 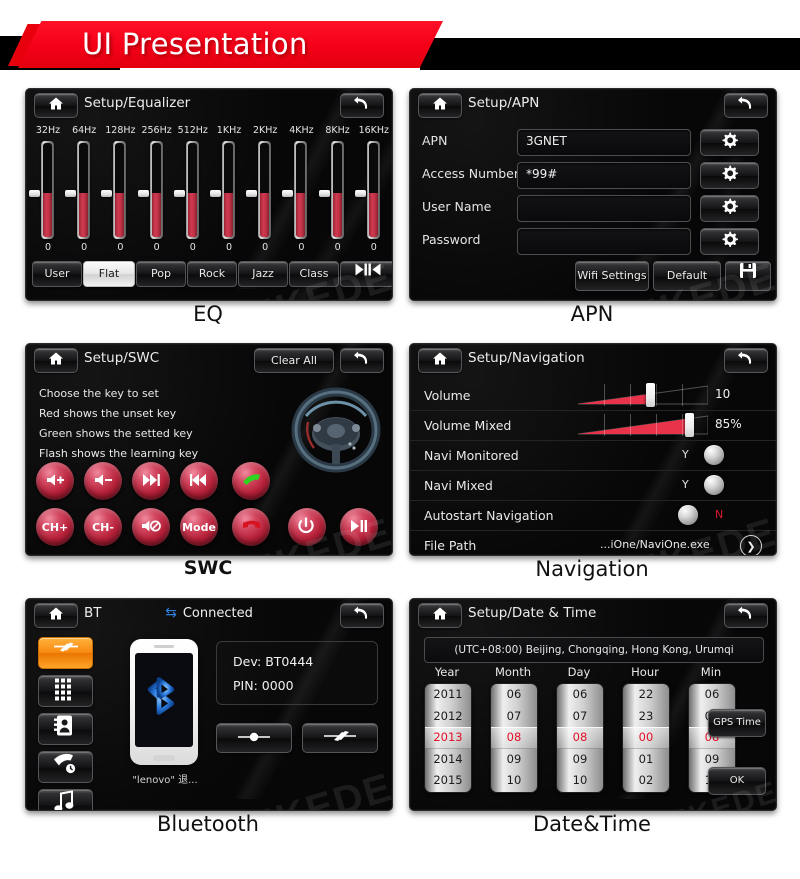 I want to click on bt-keypad-tab, so click(x=65, y=691).